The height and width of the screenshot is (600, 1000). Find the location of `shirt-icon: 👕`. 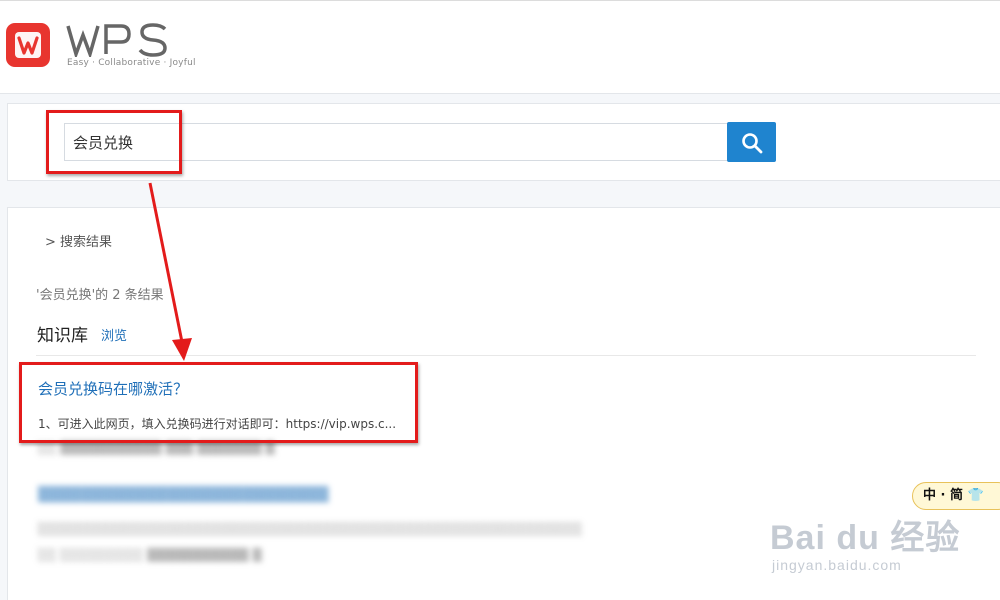

shirt-icon: 👕 is located at coordinates (975, 495).